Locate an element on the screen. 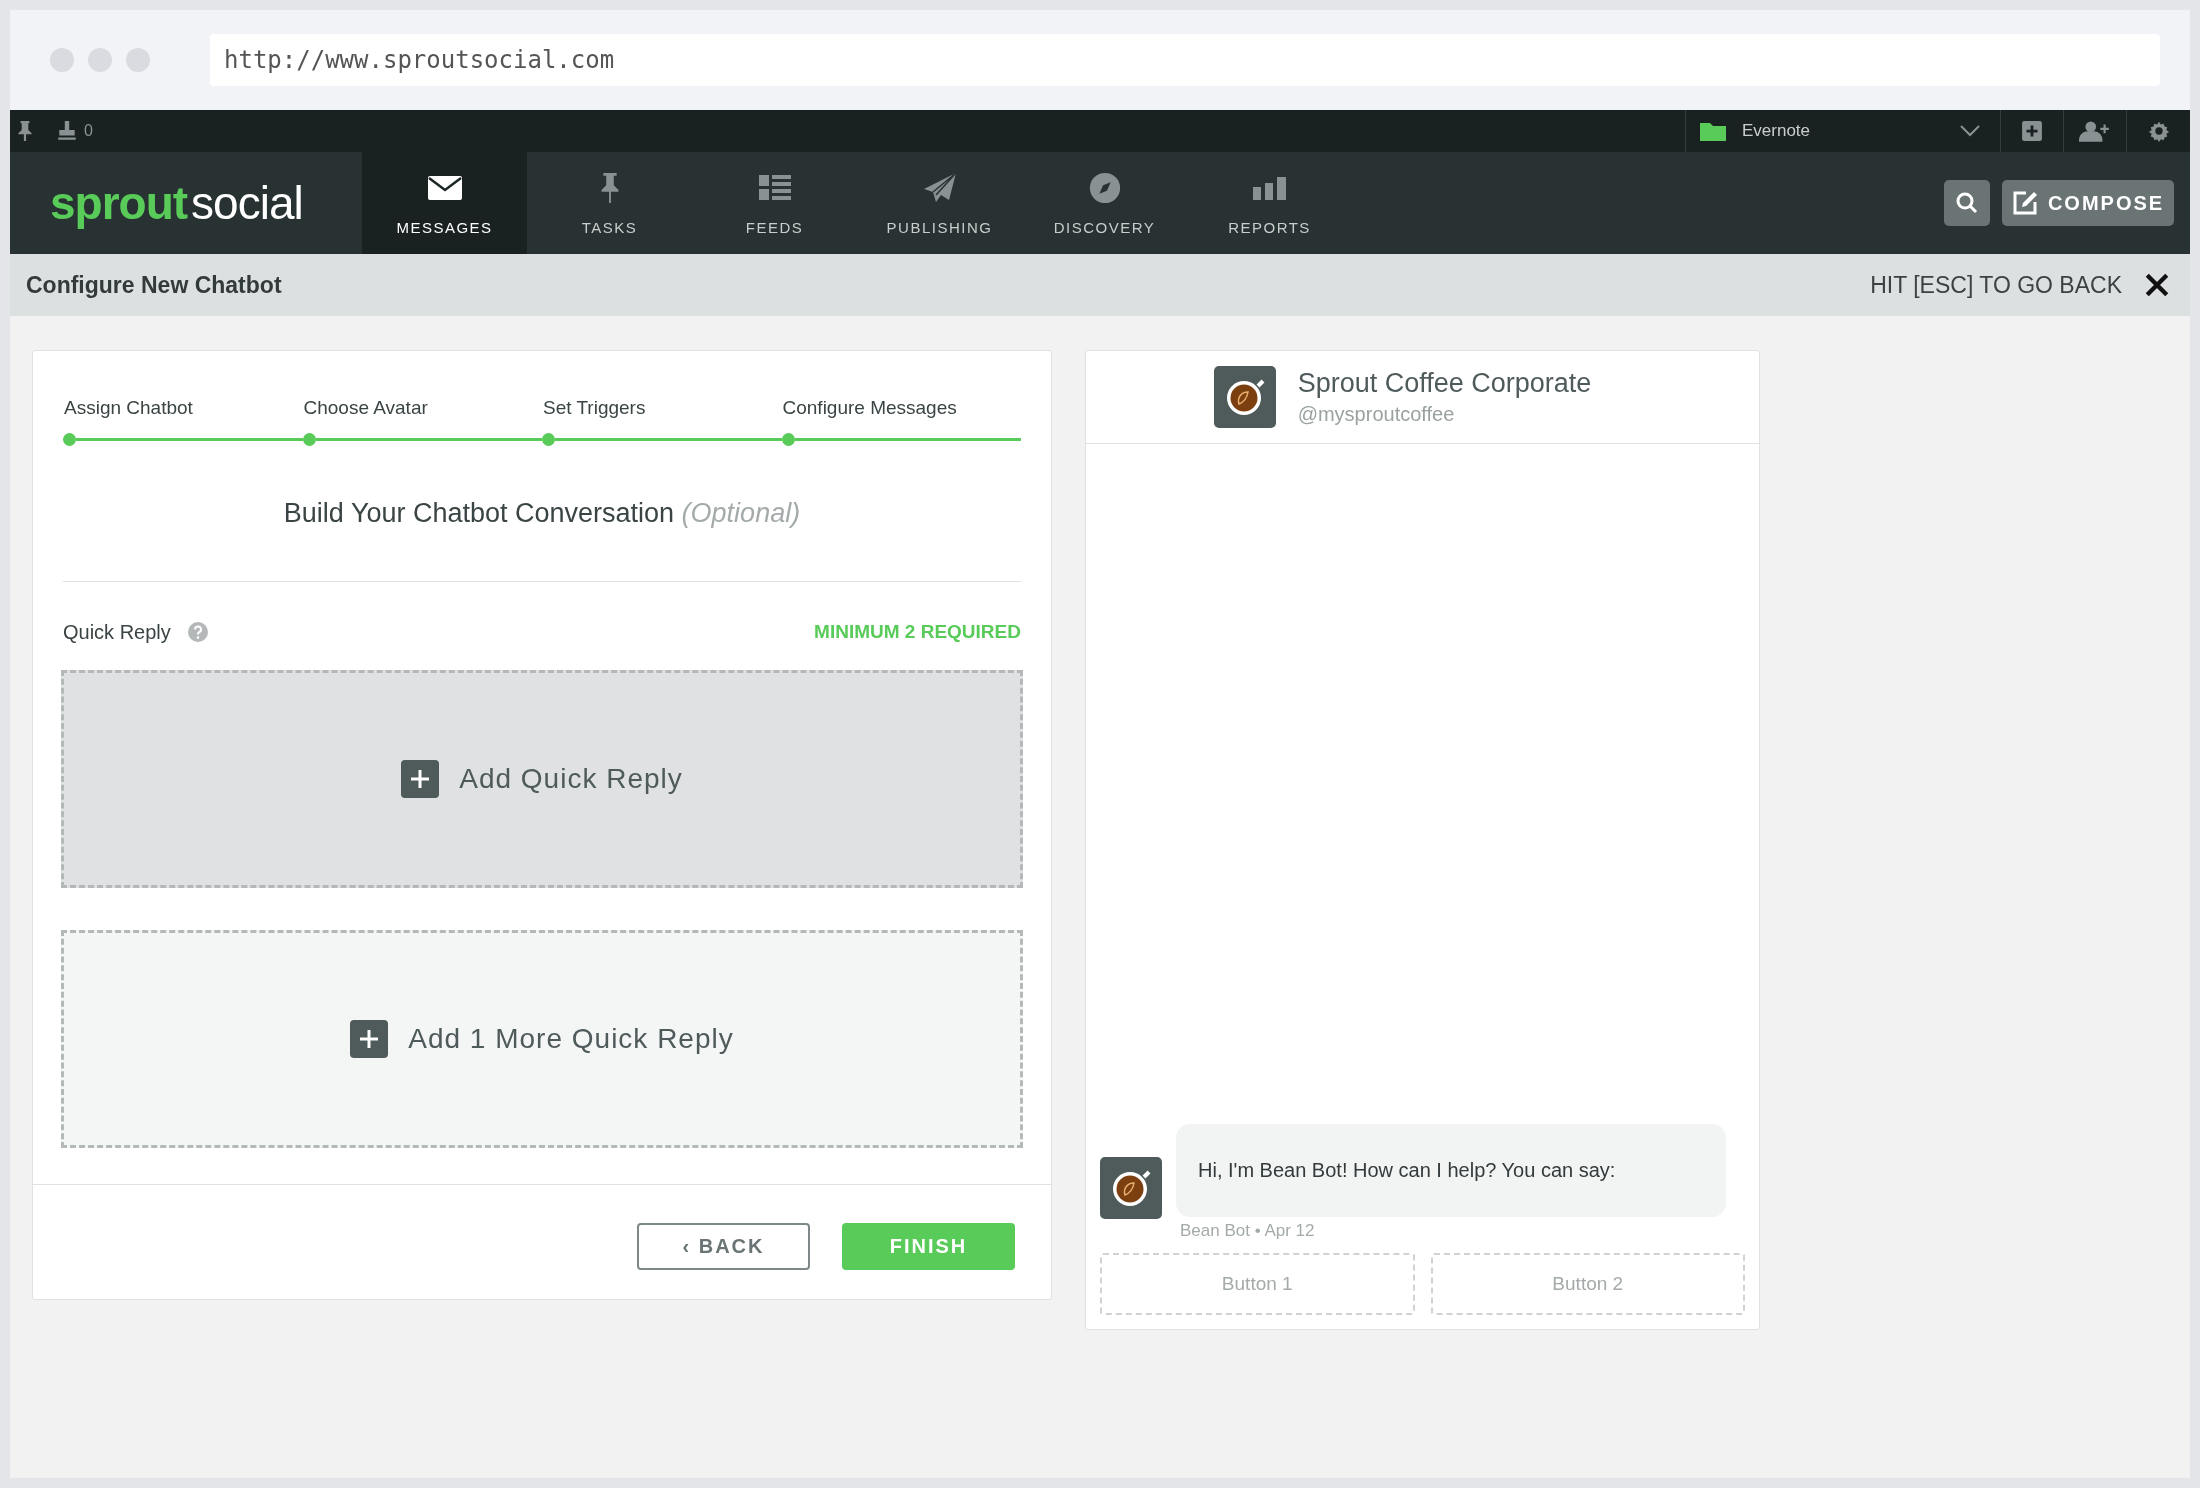  address-bar: http://www.sproutsocial.com is located at coordinates (1185, 60).